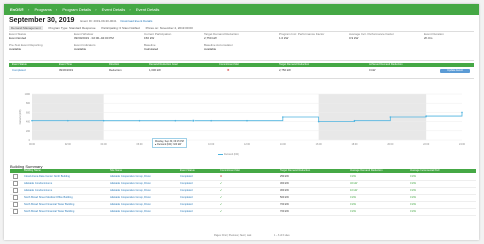 This screenshot has height=244, width=484. Describe the element at coordinates (98, 21) in the screenshot. I see `event-id: Event ID: 2019-09-30-0041` at that location.